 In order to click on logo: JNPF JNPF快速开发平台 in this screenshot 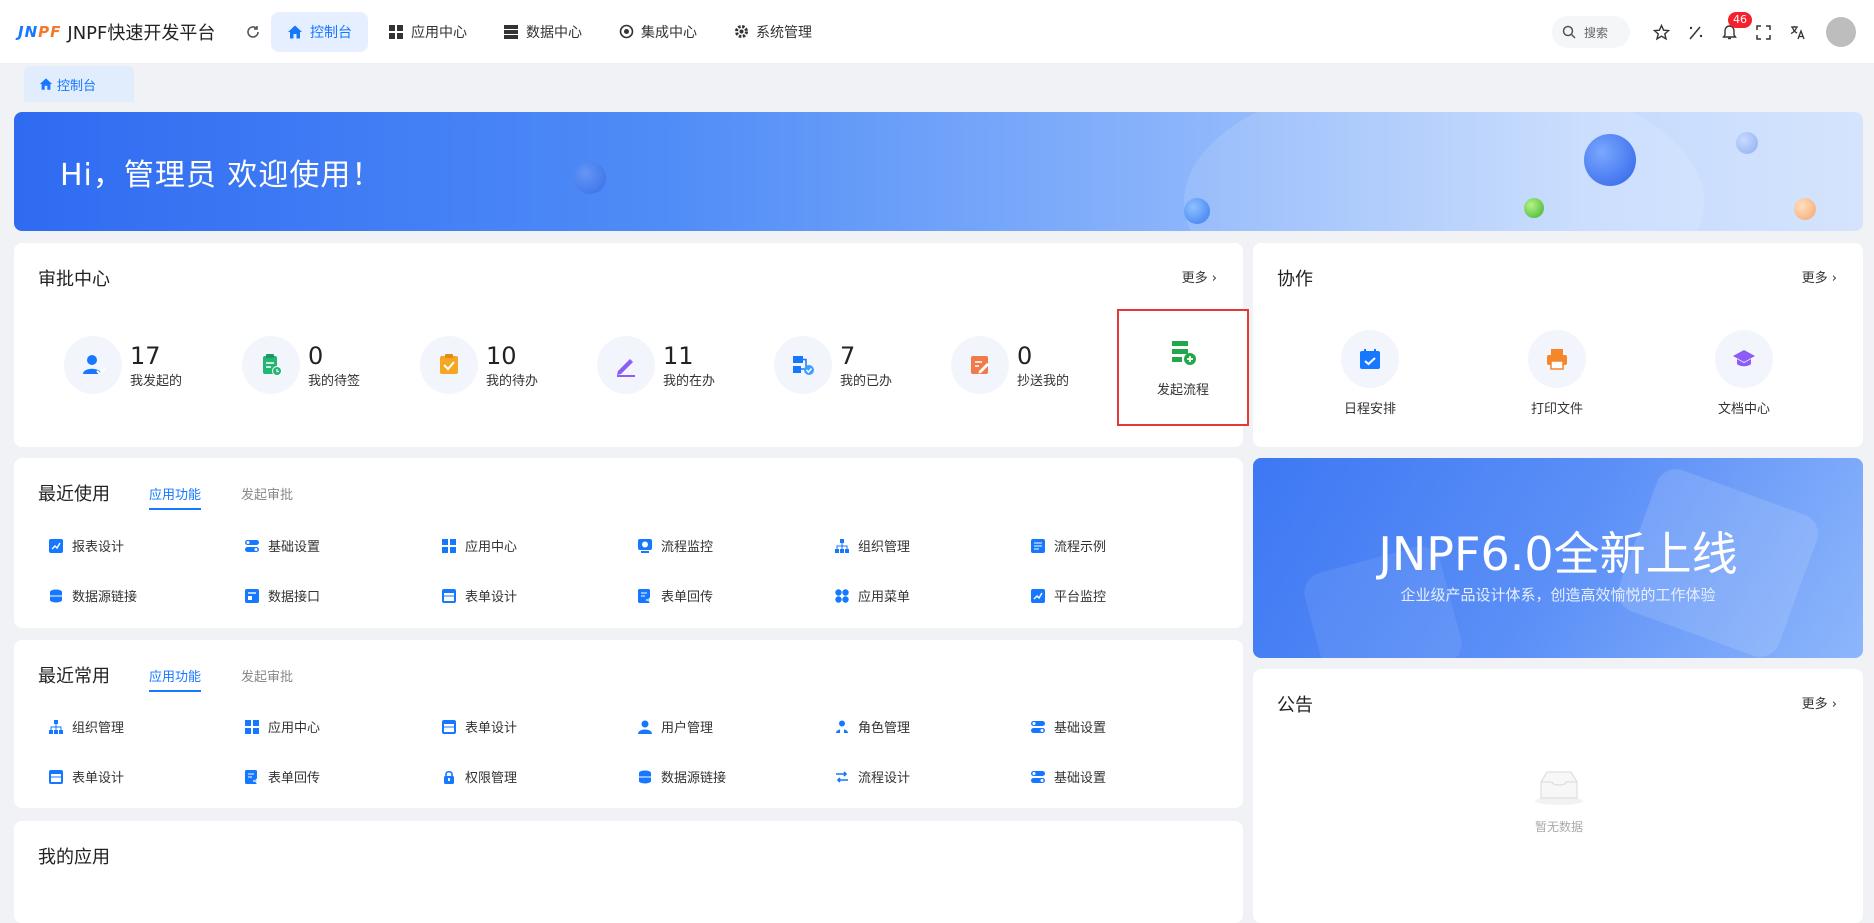, I will do `click(130, 32)`.